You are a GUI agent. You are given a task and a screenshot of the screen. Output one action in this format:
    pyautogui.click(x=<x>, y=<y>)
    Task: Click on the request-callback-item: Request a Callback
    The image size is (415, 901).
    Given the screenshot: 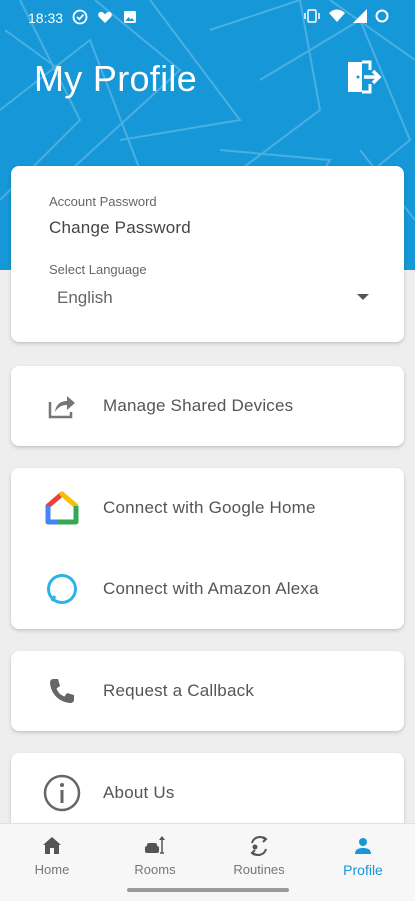 What is the action you would take?
    pyautogui.click(x=207, y=691)
    